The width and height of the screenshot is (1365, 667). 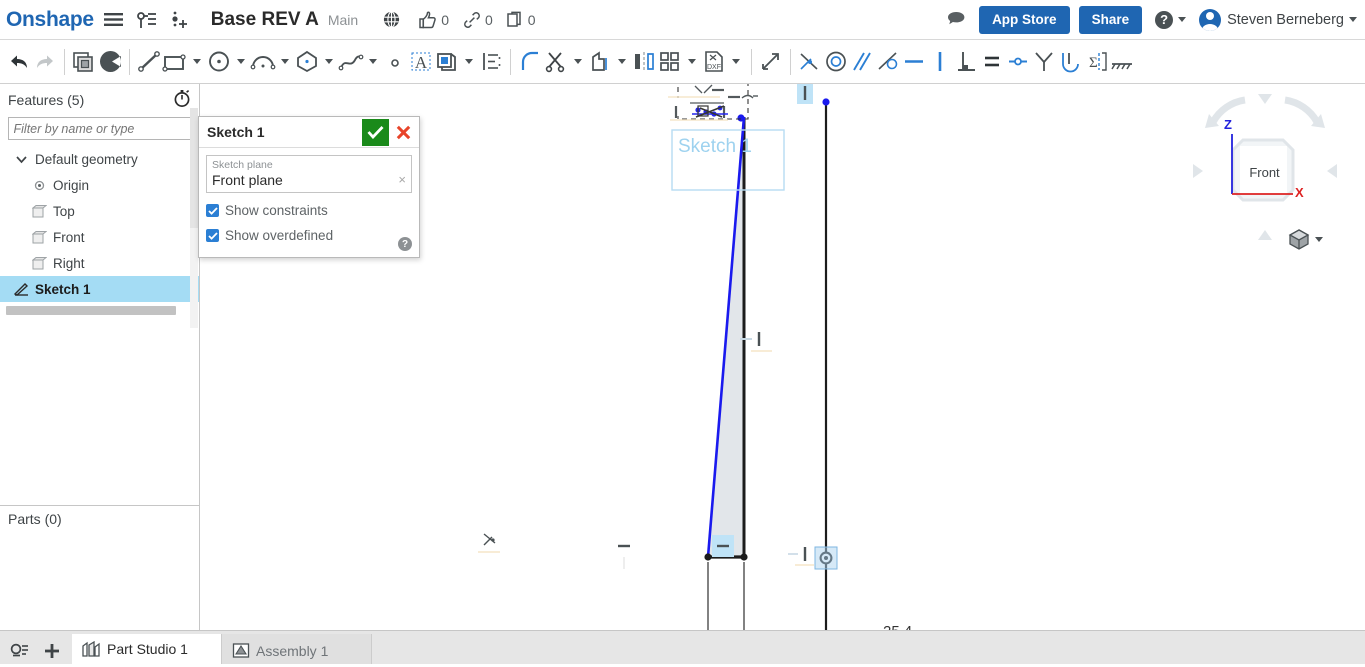 I want to click on hatch-constraint-icon, so click(x=1122, y=62).